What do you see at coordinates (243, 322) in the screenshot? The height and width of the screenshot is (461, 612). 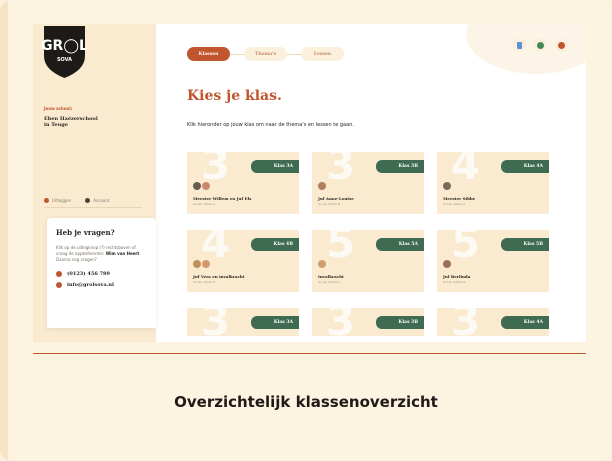 I see `class-card: 3 Klas 3A` at bounding box center [243, 322].